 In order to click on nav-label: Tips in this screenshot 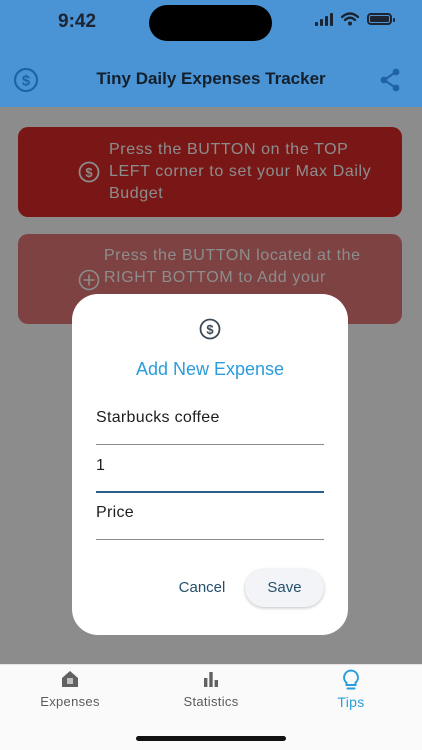, I will do `click(351, 702)`.